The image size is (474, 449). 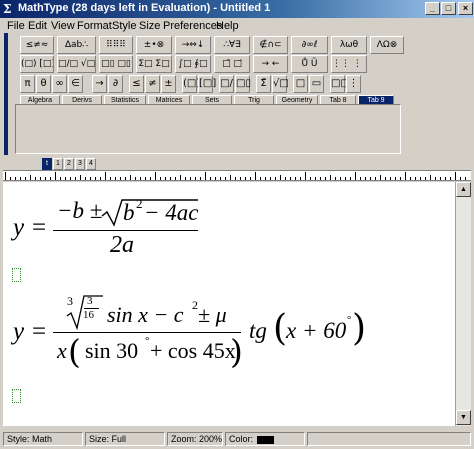 I want to click on status-color-label: Color:, so click(x=241, y=439).